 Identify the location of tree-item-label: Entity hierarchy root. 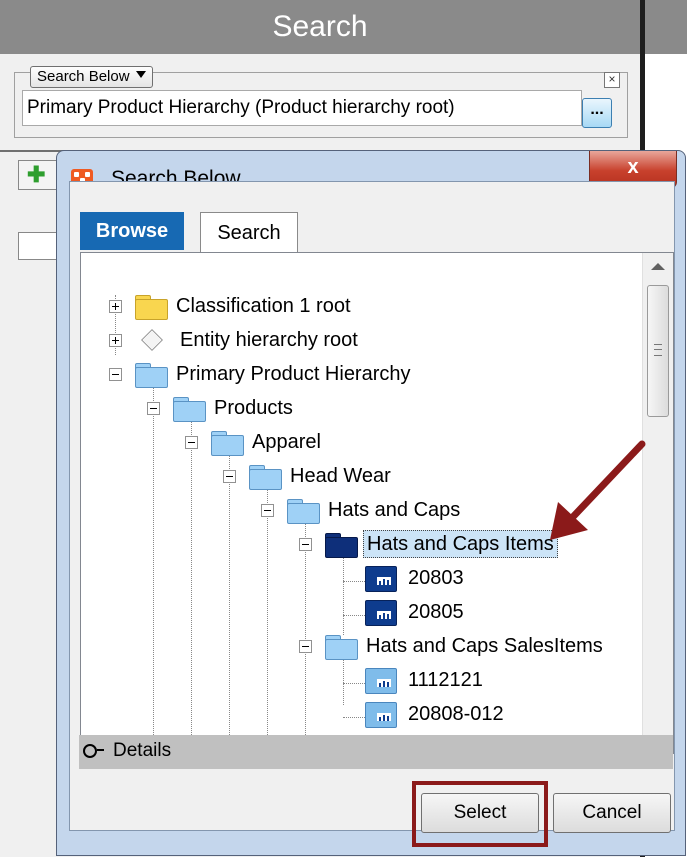
(269, 340).